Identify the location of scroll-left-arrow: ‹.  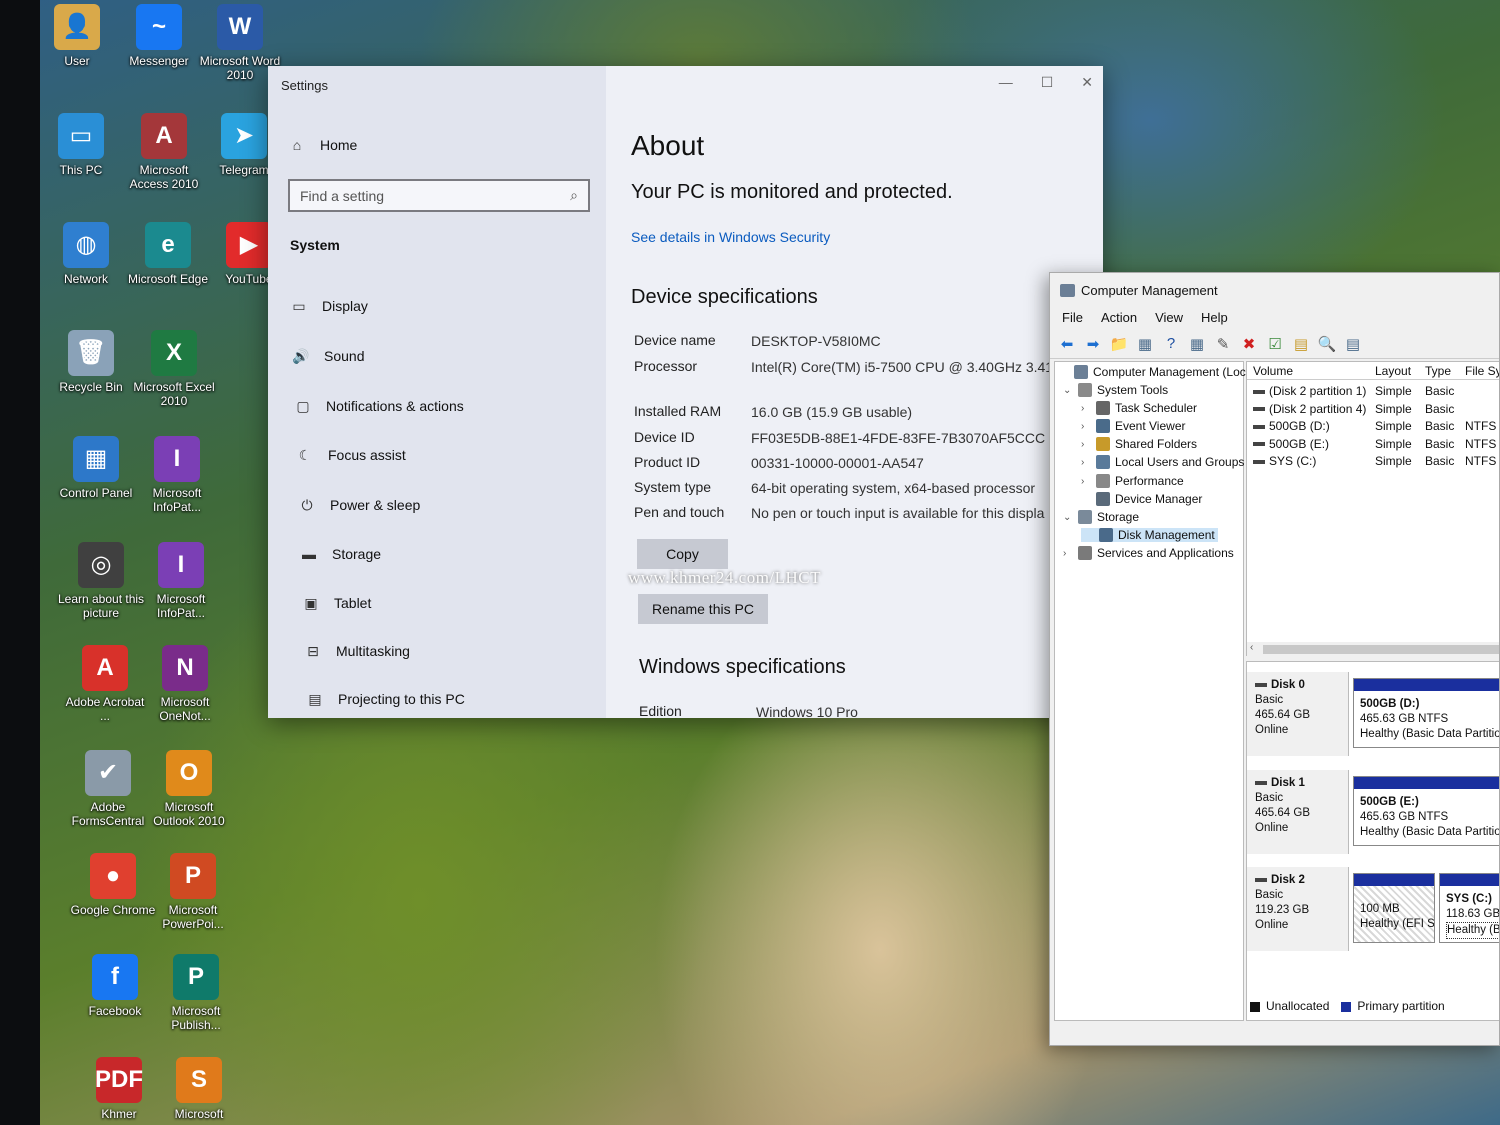
(1251, 647).